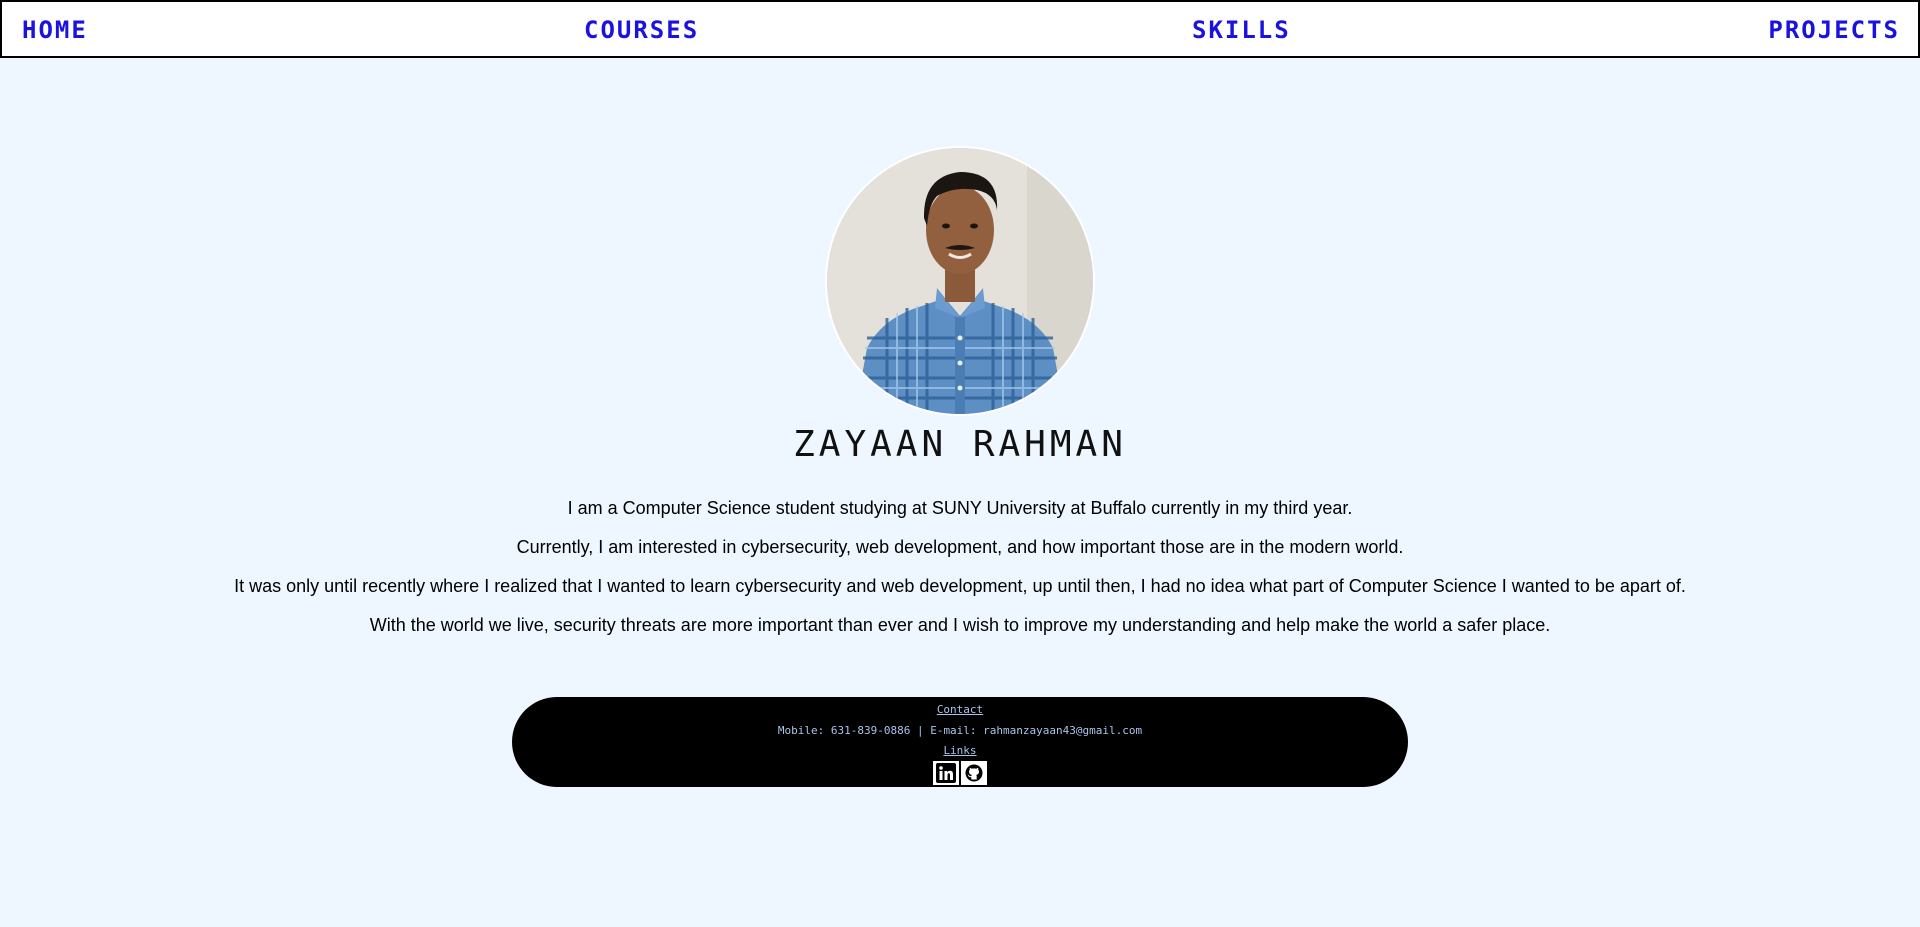 This screenshot has height=927, width=1920. What do you see at coordinates (960, 751) in the screenshot?
I see `links-link: Links` at bounding box center [960, 751].